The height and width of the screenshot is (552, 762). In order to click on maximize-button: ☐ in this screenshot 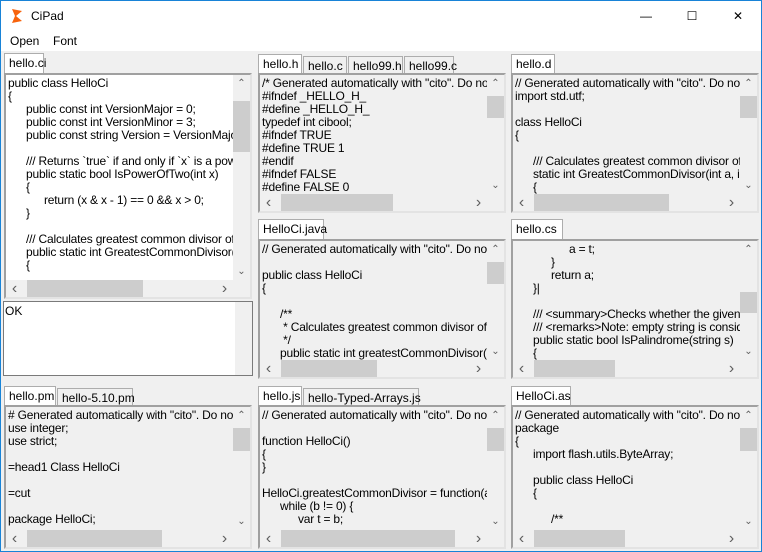, I will do `click(692, 16)`.